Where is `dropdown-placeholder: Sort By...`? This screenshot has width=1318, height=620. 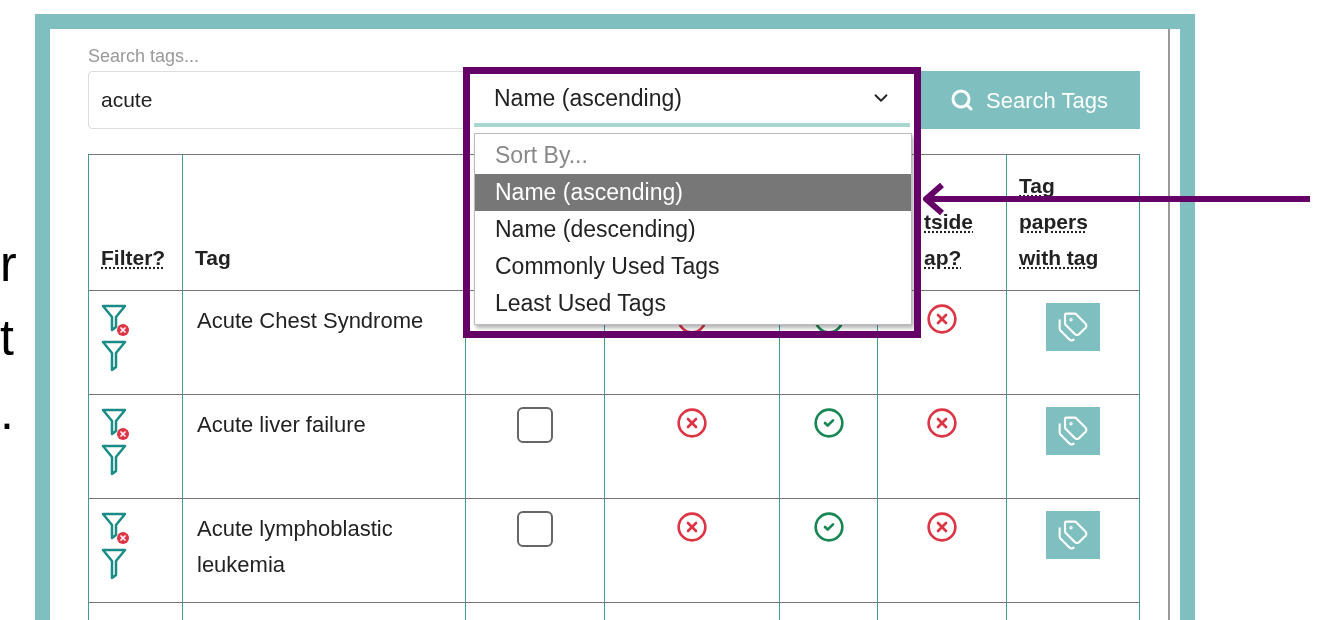
dropdown-placeholder: Sort By... is located at coordinates (541, 155).